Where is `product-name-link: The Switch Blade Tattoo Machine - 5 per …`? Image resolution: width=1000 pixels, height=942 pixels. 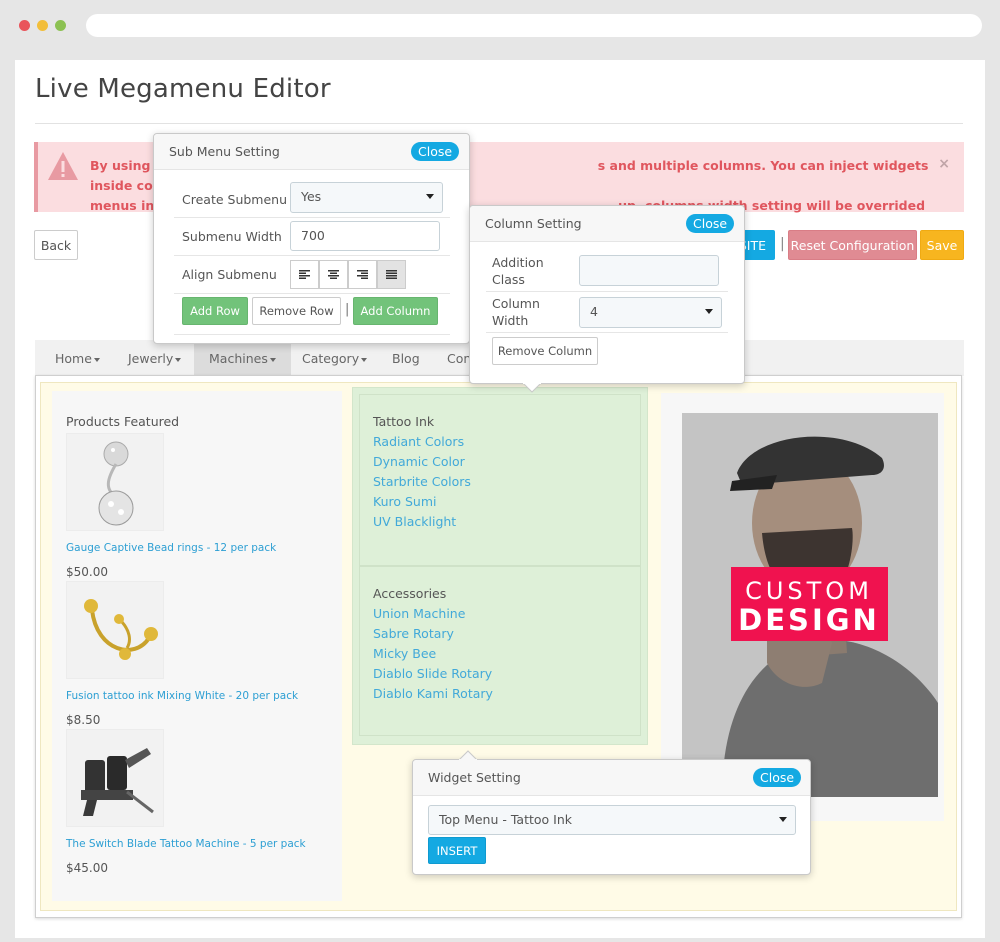
product-name-link: The Switch Blade Tattoo Machine - 5 per … is located at coordinates (186, 844).